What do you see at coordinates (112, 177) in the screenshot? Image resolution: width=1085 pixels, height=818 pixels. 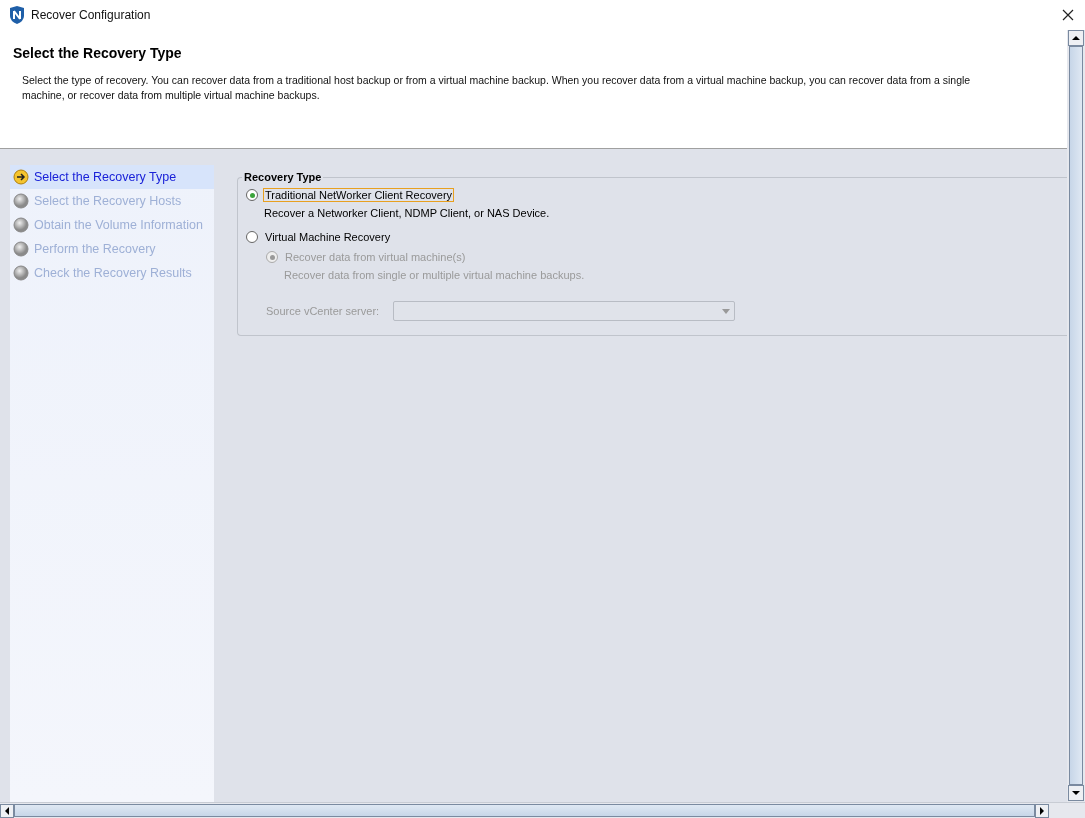 I see `wizard-step: Select the Recovery Type` at bounding box center [112, 177].